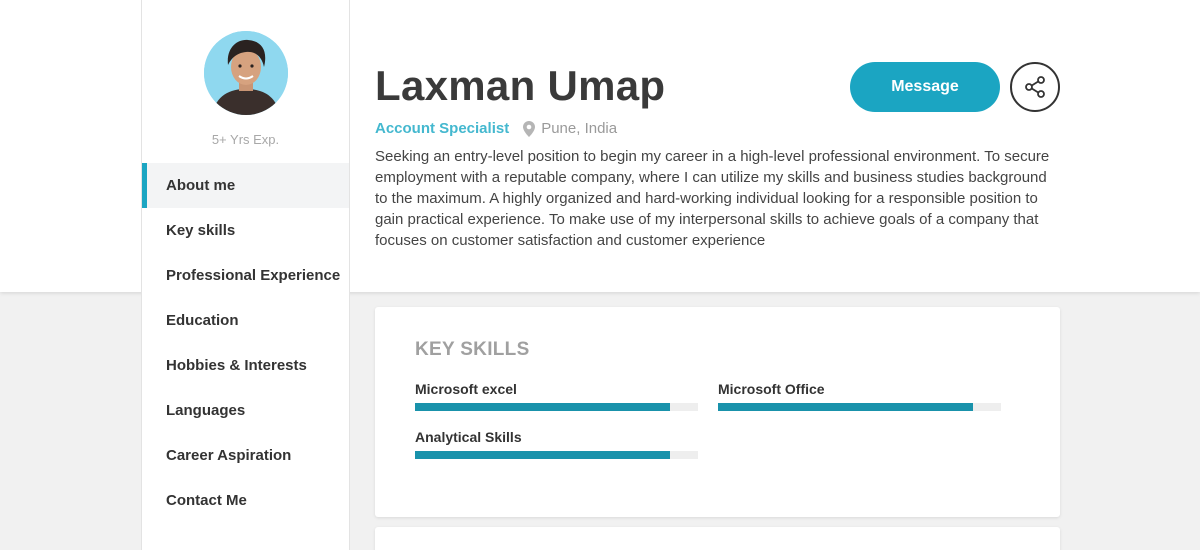  What do you see at coordinates (925, 87) in the screenshot?
I see `message-button: Message` at bounding box center [925, 87].